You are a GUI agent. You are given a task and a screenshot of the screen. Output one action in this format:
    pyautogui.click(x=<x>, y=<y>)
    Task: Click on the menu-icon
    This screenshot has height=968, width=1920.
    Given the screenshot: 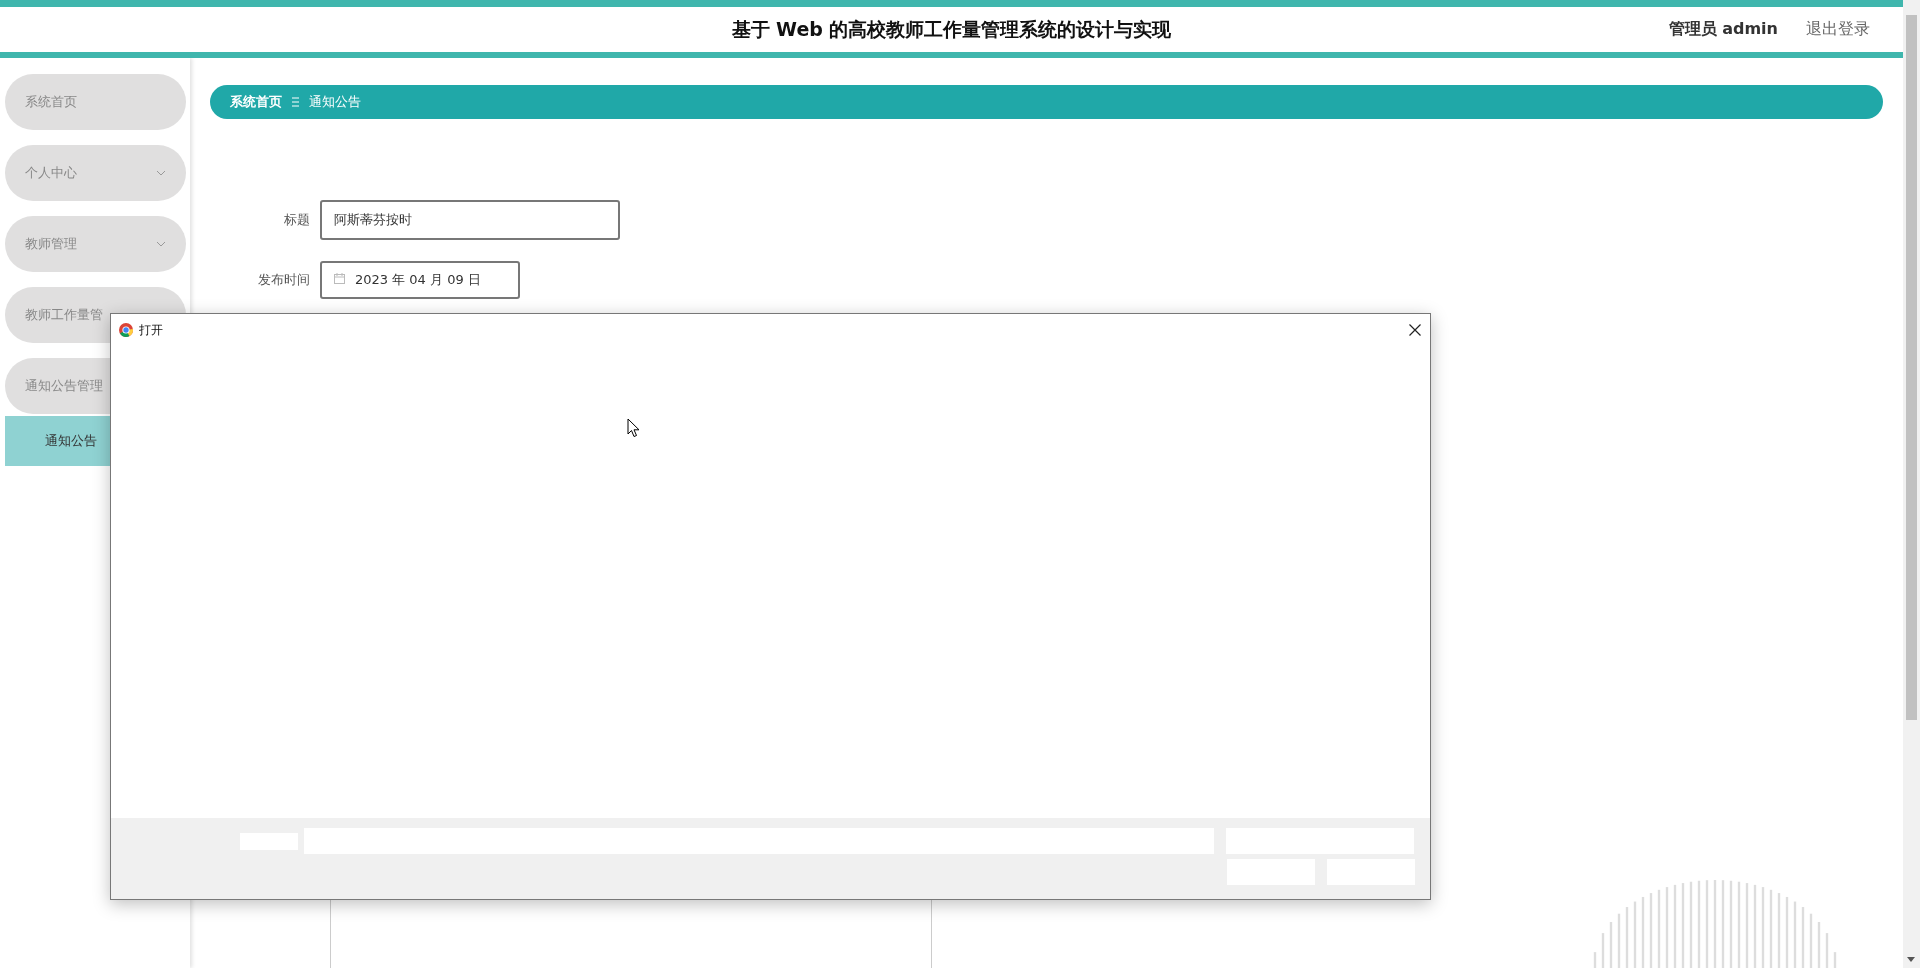 What is the action you would take?
    pyautogui.click(x=295, y=102)
    